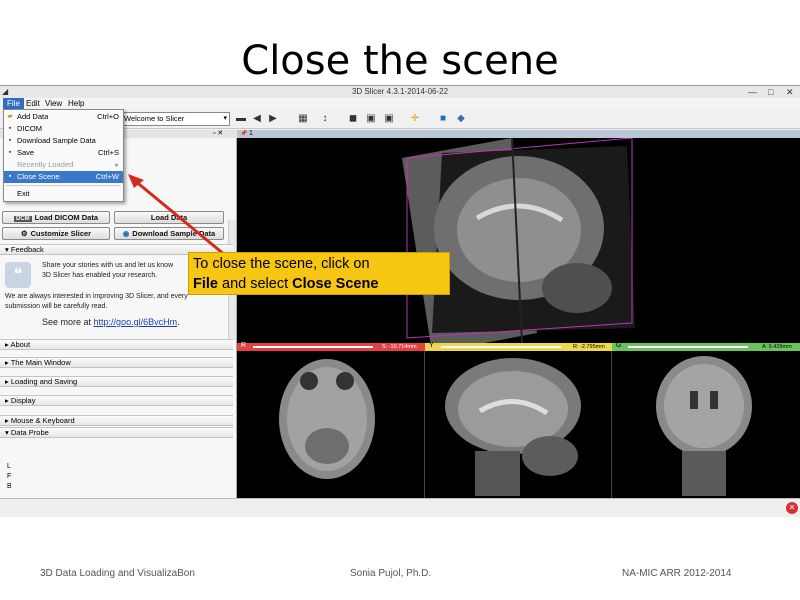  I want to click on module-selector-value: Welcome to Slicer, so click(154, 118).